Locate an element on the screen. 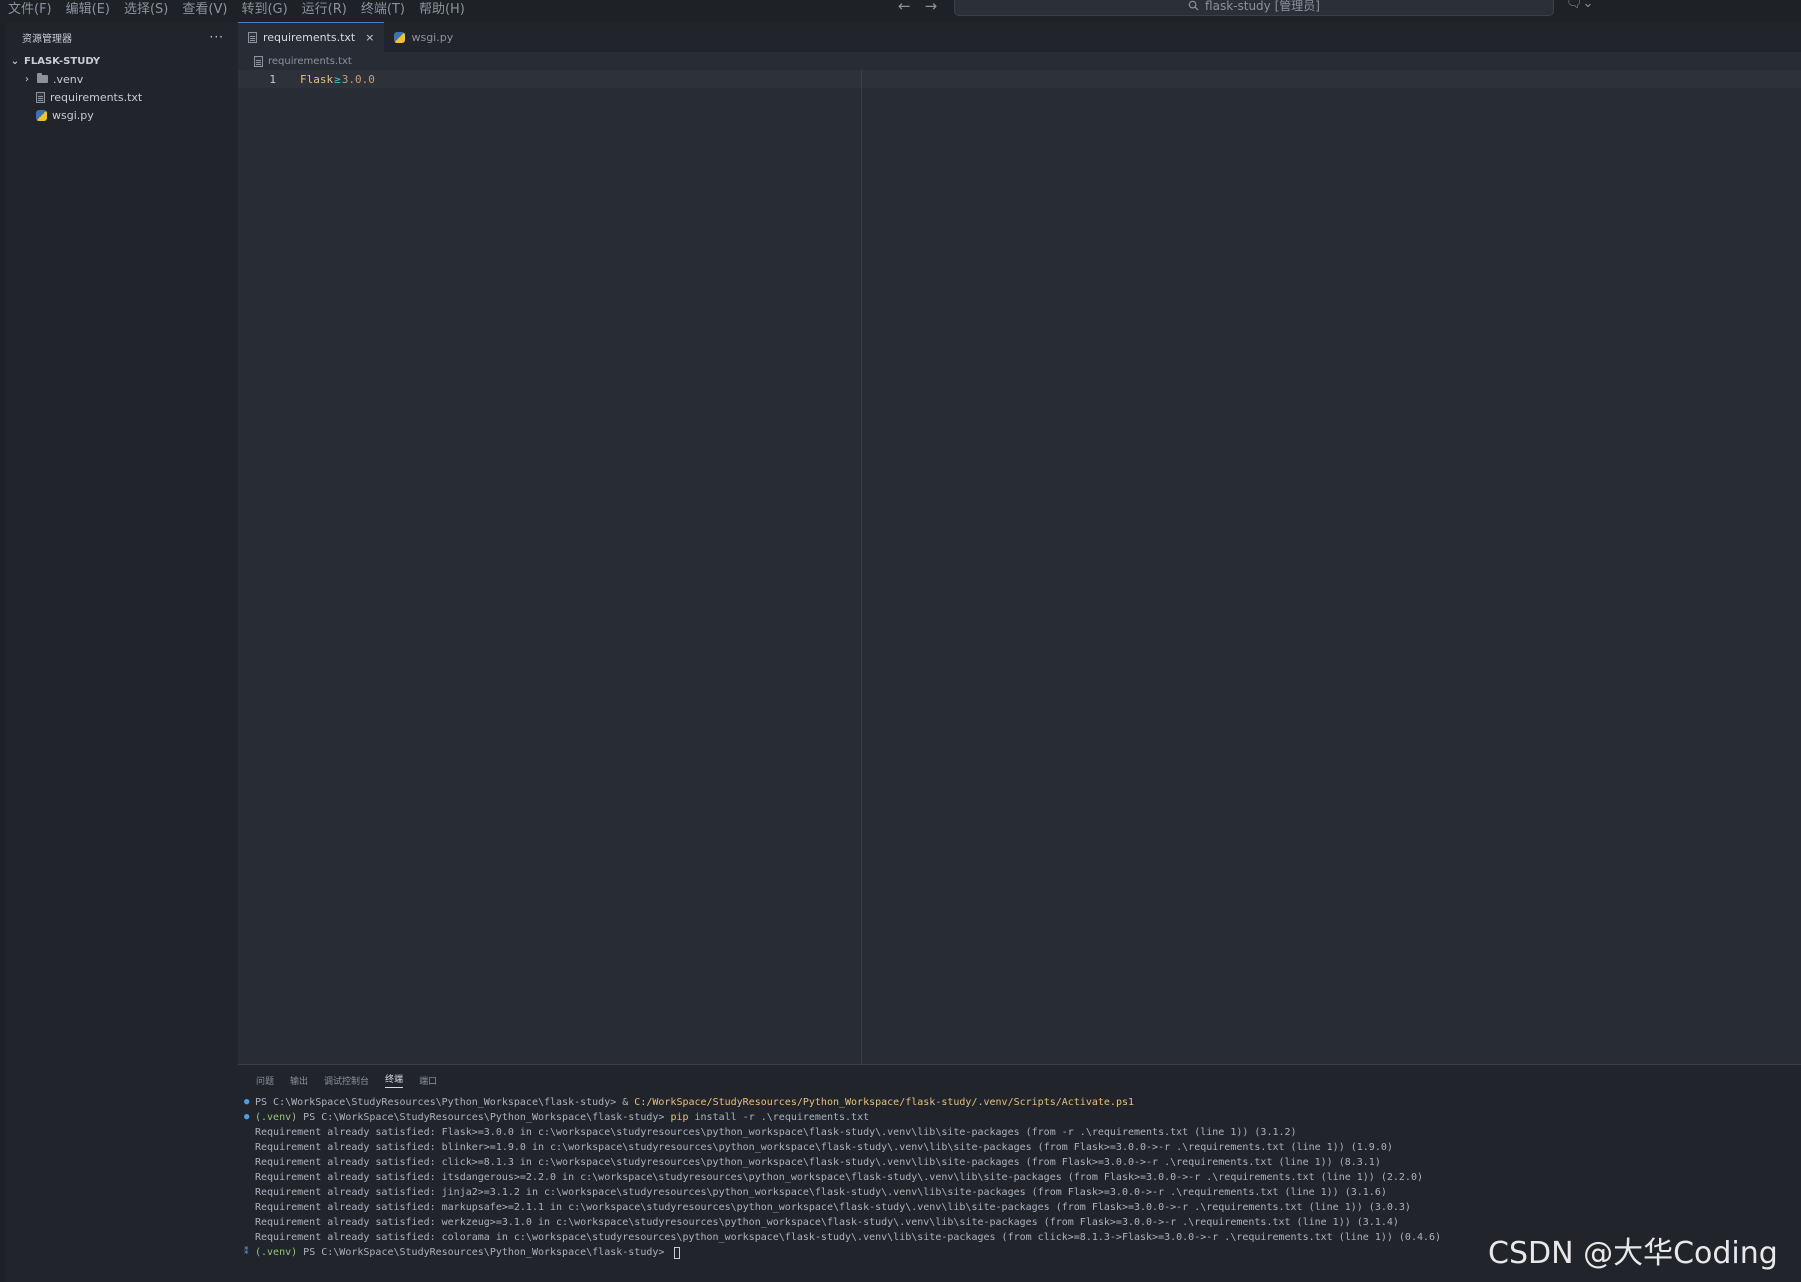  workspace-name: FLASK-STUDY is located at coordinates (62, 61).